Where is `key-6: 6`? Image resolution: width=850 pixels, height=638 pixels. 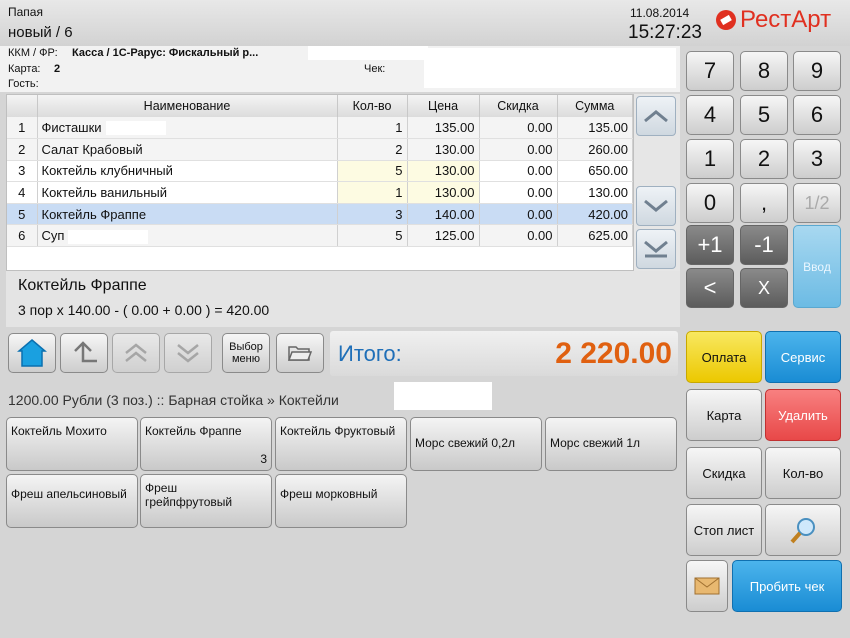
key-6: 6 is located at coordinates (817, 115).